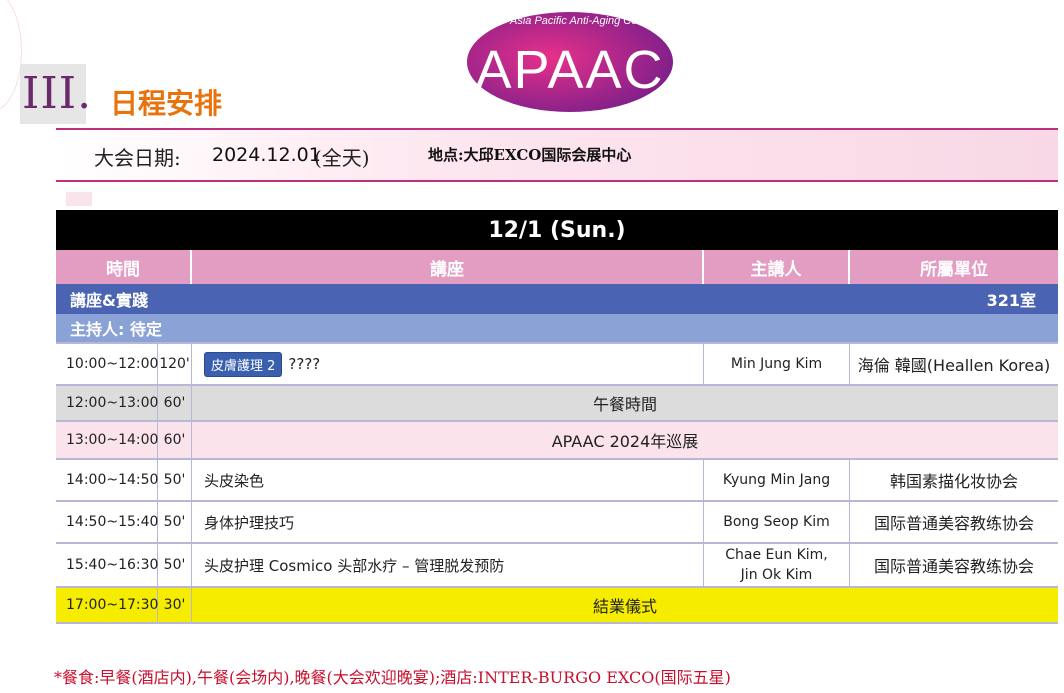 This screenshot has height=693, width=1064. What do you see at coordinates (107, 364) in the screenshot?
I see `row-time: 10:00~12:00` at bounding box center [107, 364].